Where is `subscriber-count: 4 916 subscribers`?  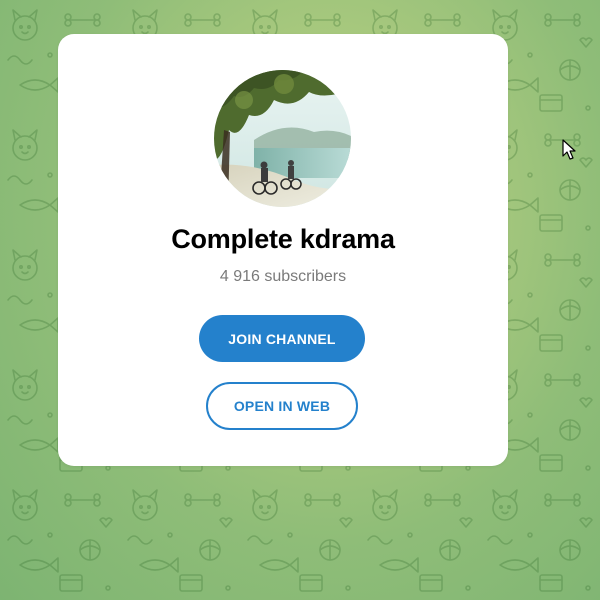 subscriber-count: 4 916 subscribers is located at coordinates (283, 276).